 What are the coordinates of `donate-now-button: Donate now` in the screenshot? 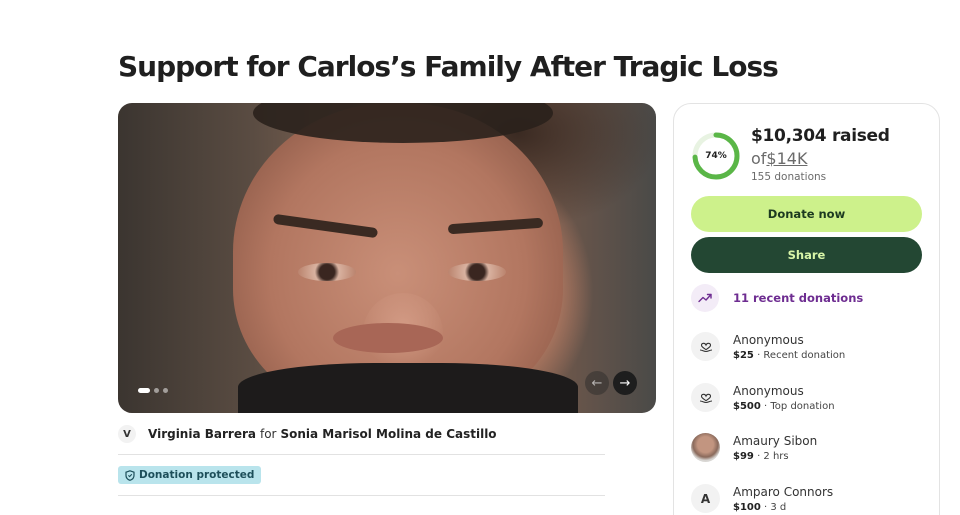 It's located at (806, 214).